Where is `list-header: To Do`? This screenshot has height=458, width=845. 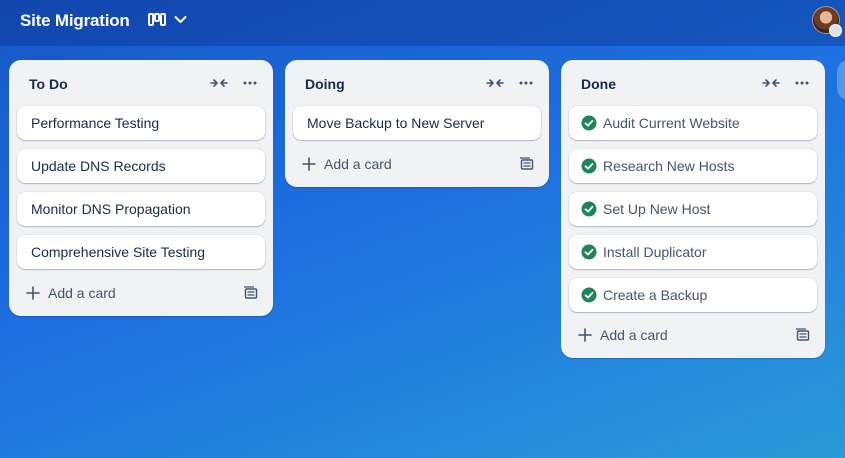 list-header: To Do is located at coordinates (141, 83).